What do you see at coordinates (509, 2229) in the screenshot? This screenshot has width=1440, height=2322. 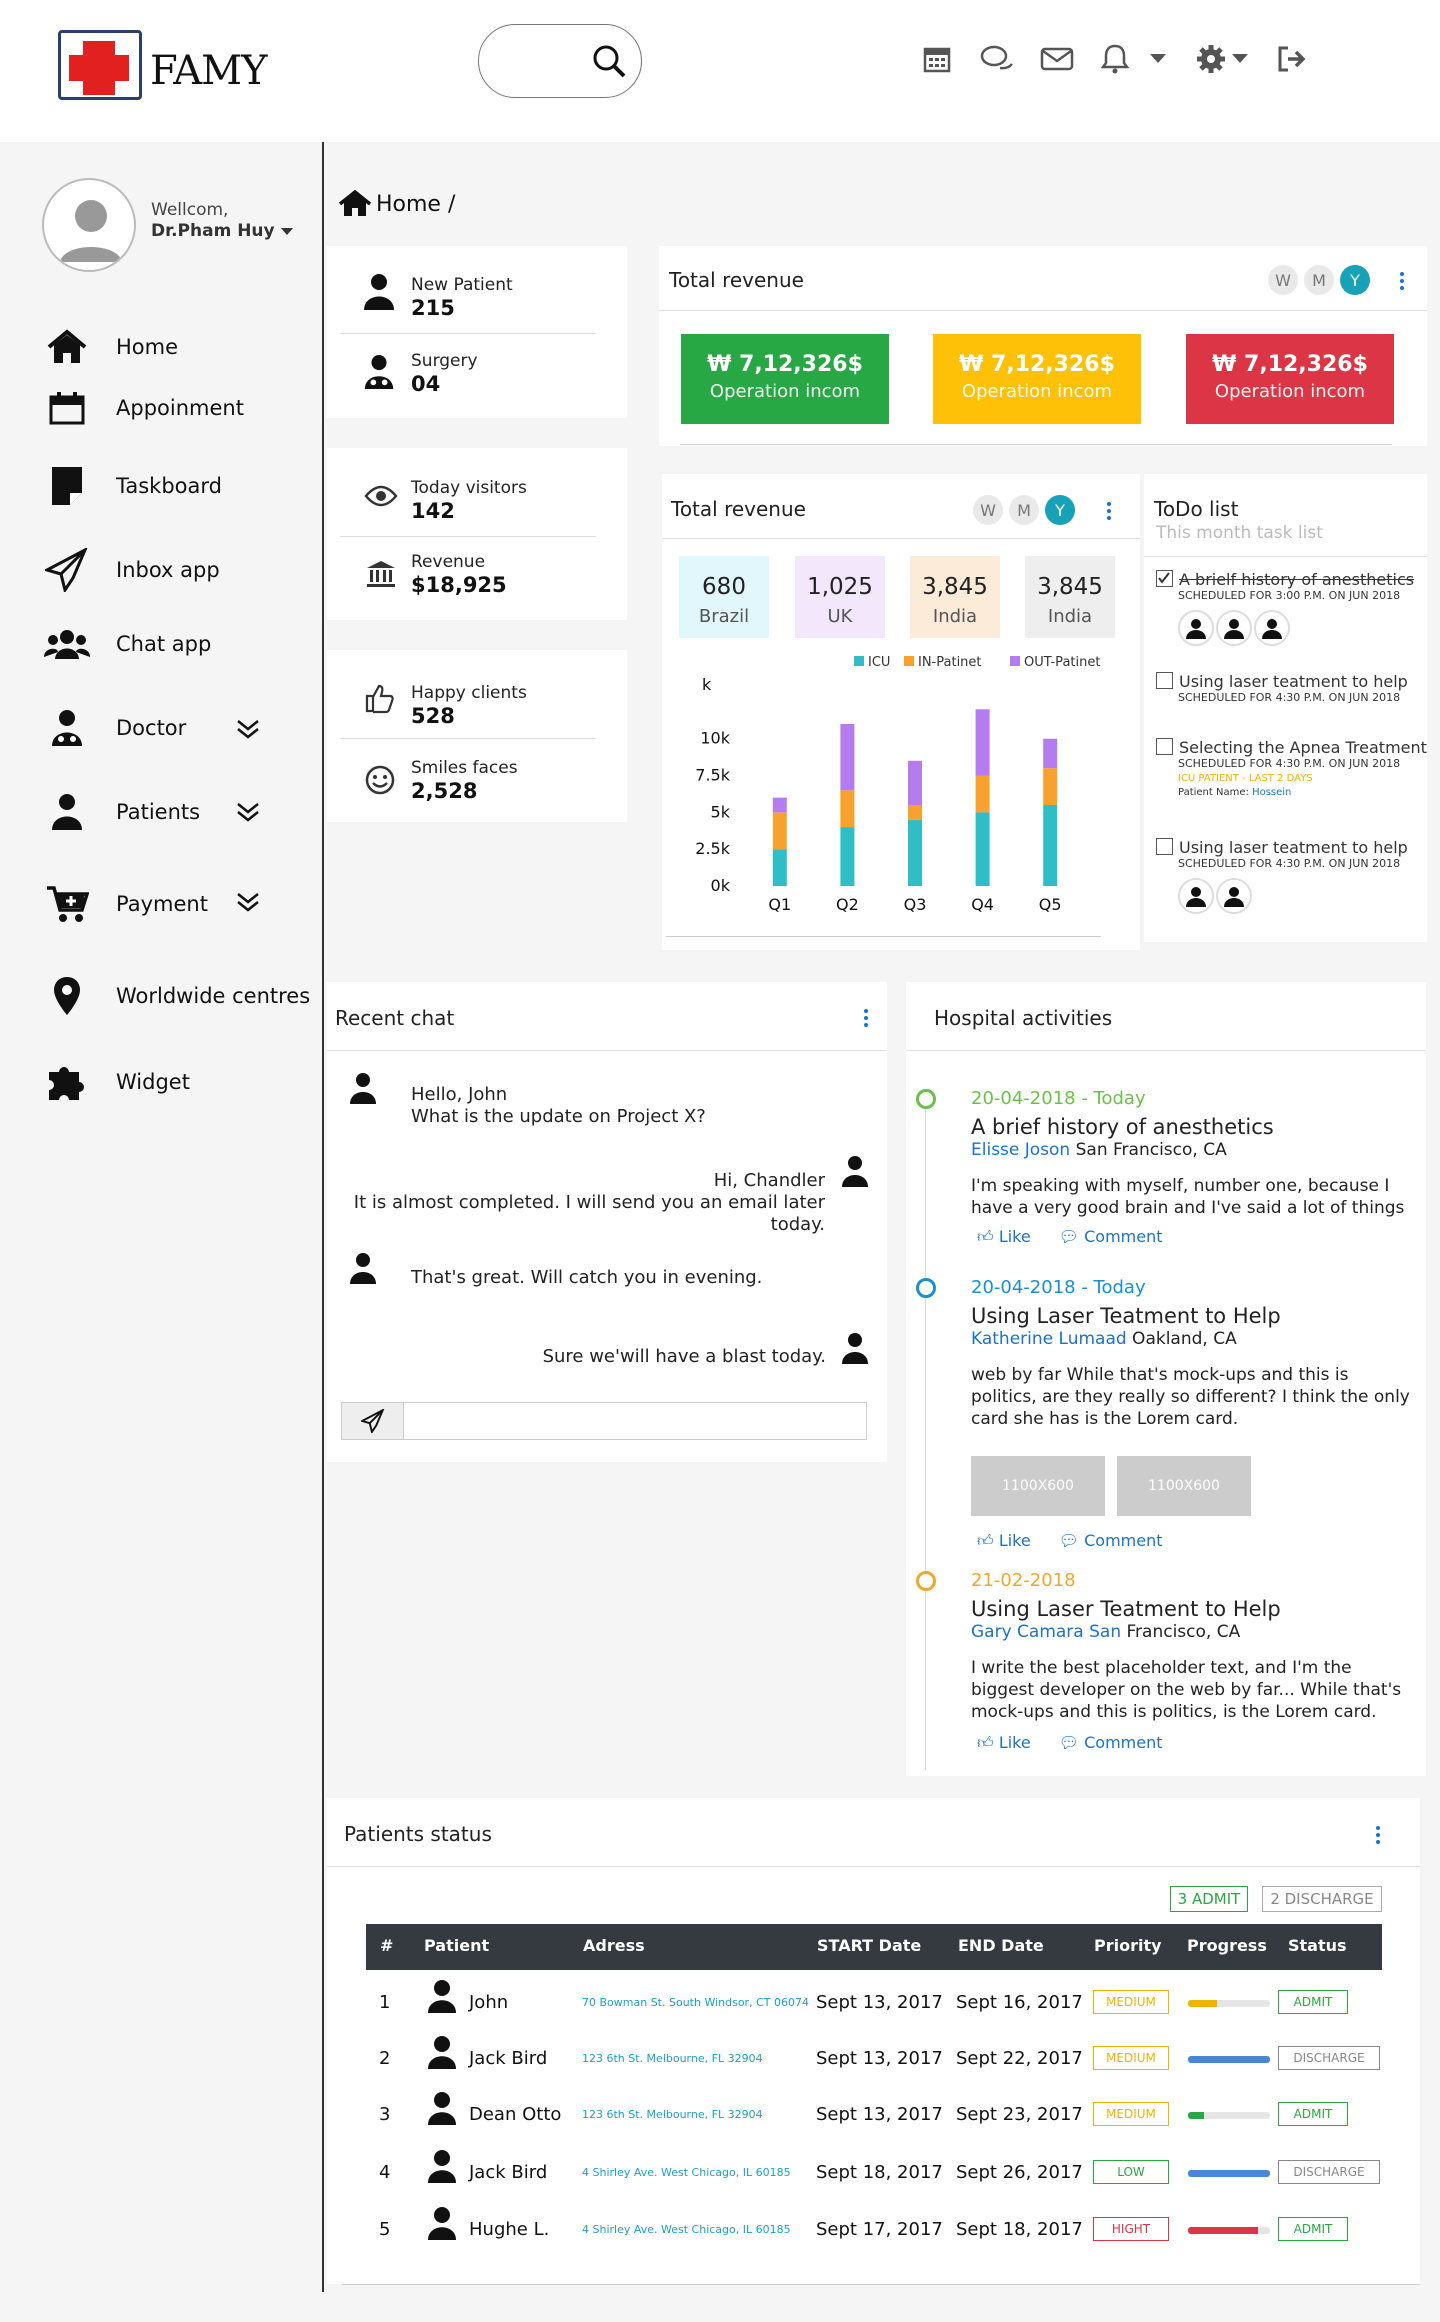 I see `patient-name: Hughe L.` at bounding box center [509, 2229].